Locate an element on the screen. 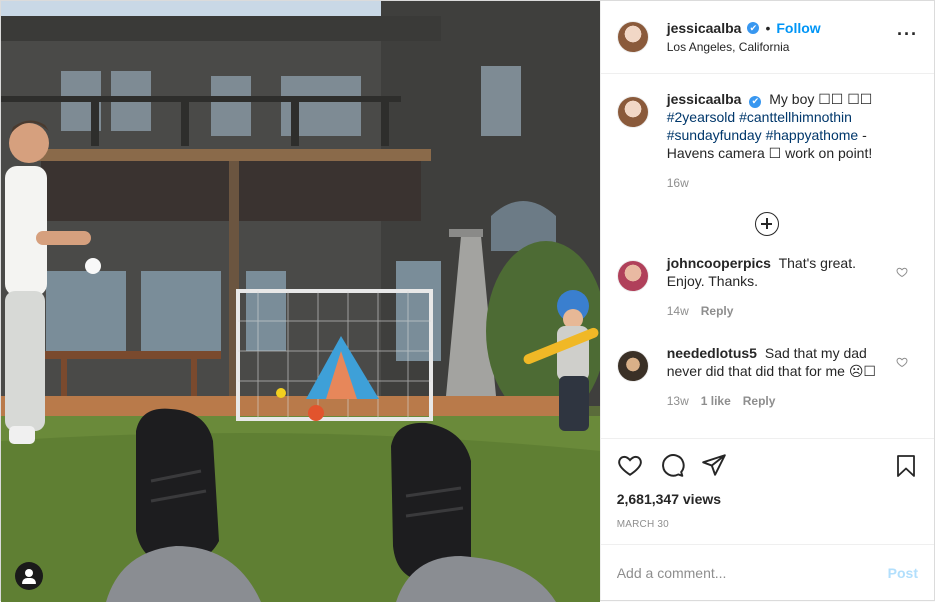 The height and width of the screenshot is (602, 935). author-avatar is located at coordinates (632, 37).